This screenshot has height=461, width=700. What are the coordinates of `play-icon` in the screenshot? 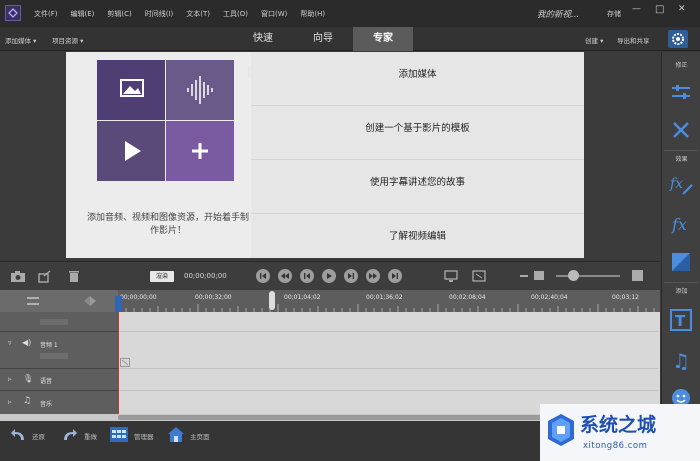 It's located at (329, 276).